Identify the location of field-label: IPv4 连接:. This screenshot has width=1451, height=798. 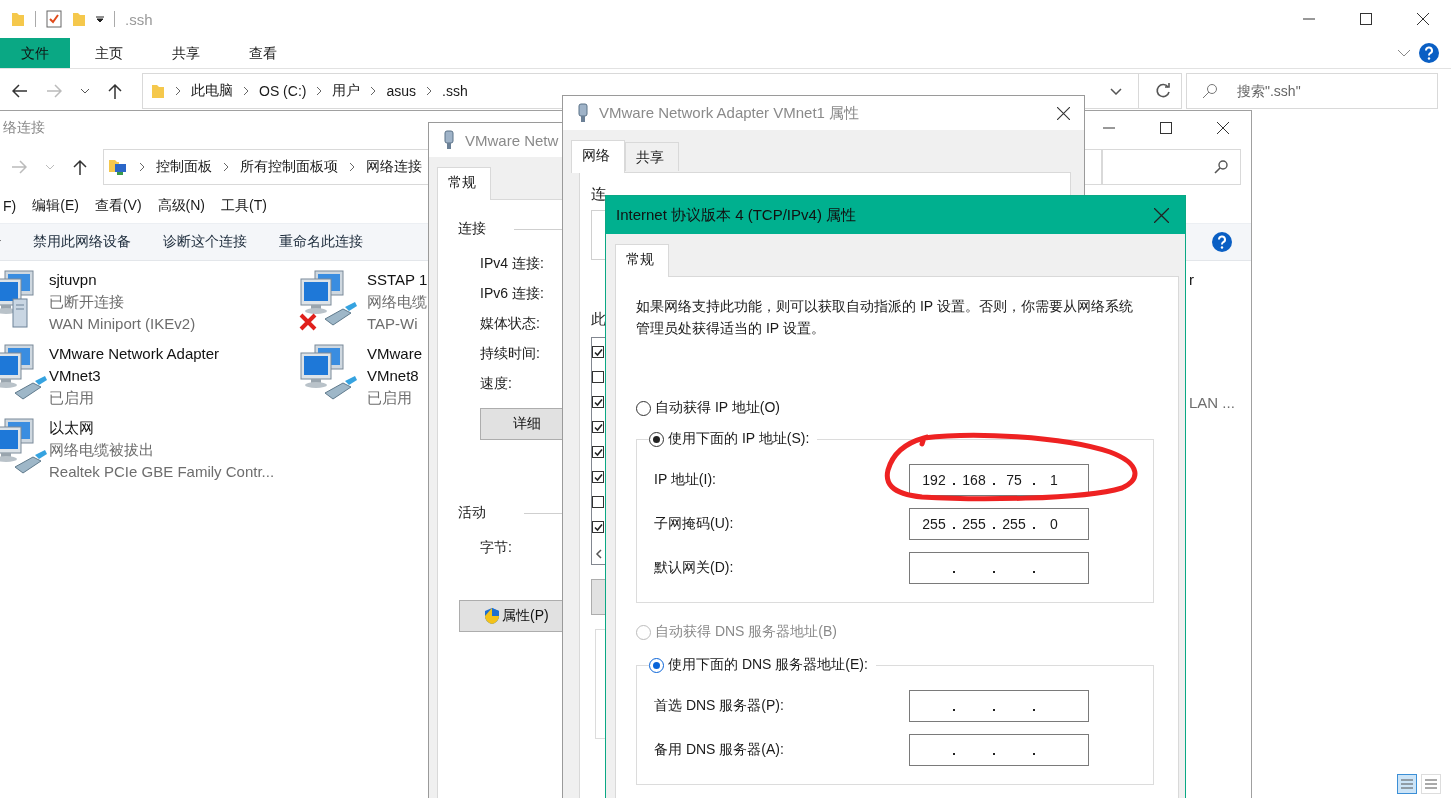
(512, 263).